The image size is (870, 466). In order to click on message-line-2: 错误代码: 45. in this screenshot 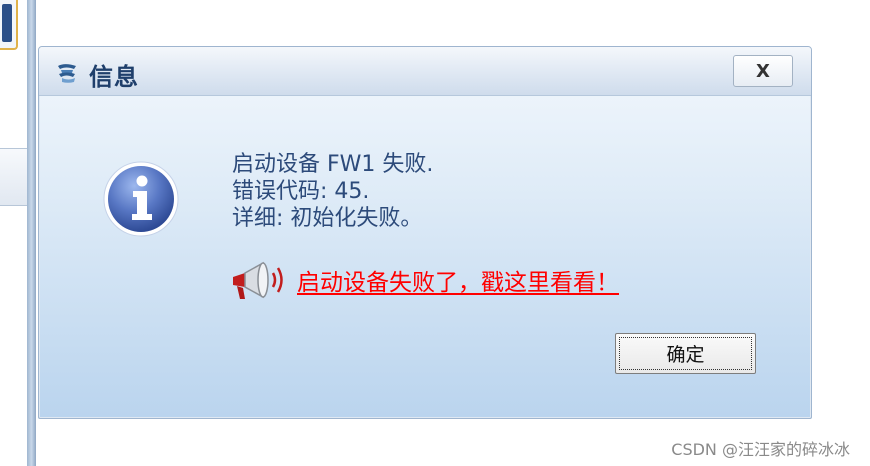, I will do `click(301, 191)`.